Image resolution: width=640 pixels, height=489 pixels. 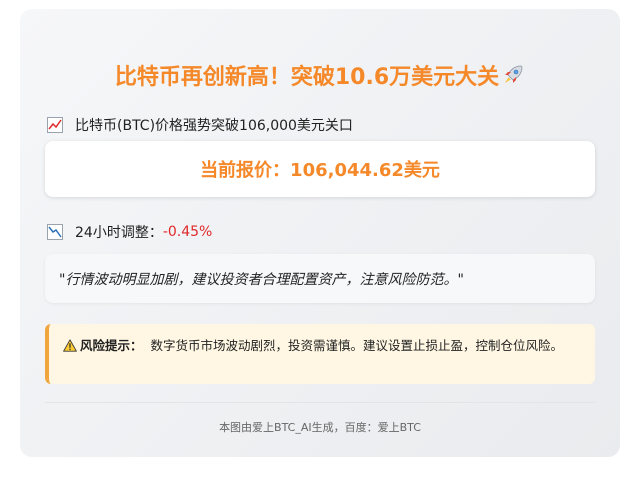 I want to click on change-label: 24小时调整：, so click(x=119, y=233).